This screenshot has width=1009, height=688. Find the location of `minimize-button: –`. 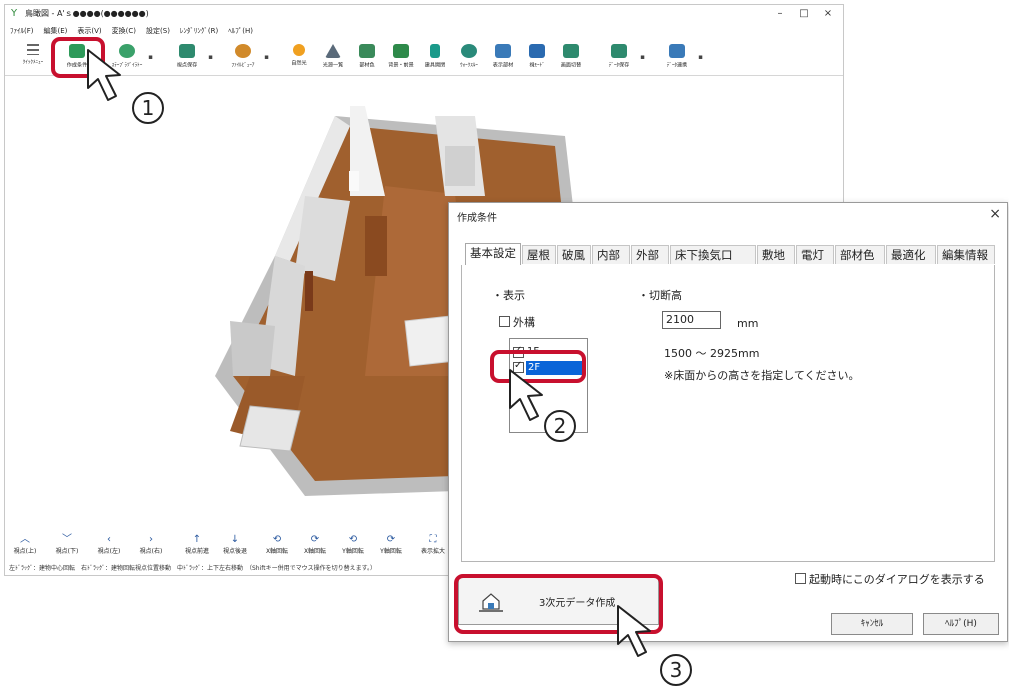

minimize-button: – is located at coordinates (780, 14).